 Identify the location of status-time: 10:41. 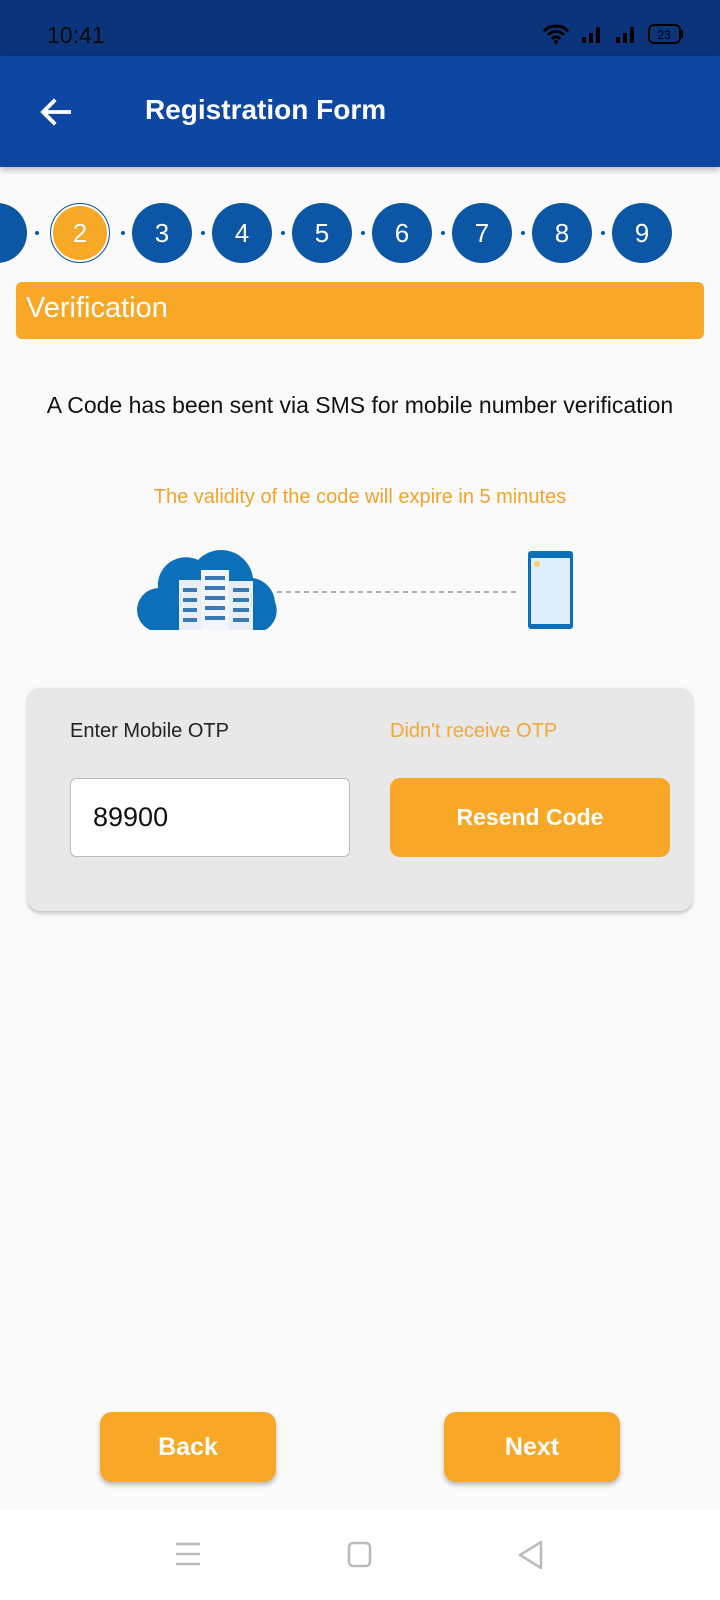
(76, 35).